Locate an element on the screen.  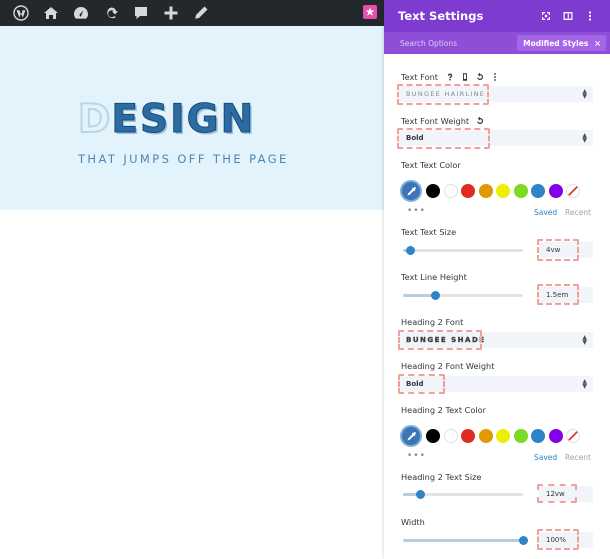
text-color-label-text: Text Text Color is located at coordinates (431, 165).